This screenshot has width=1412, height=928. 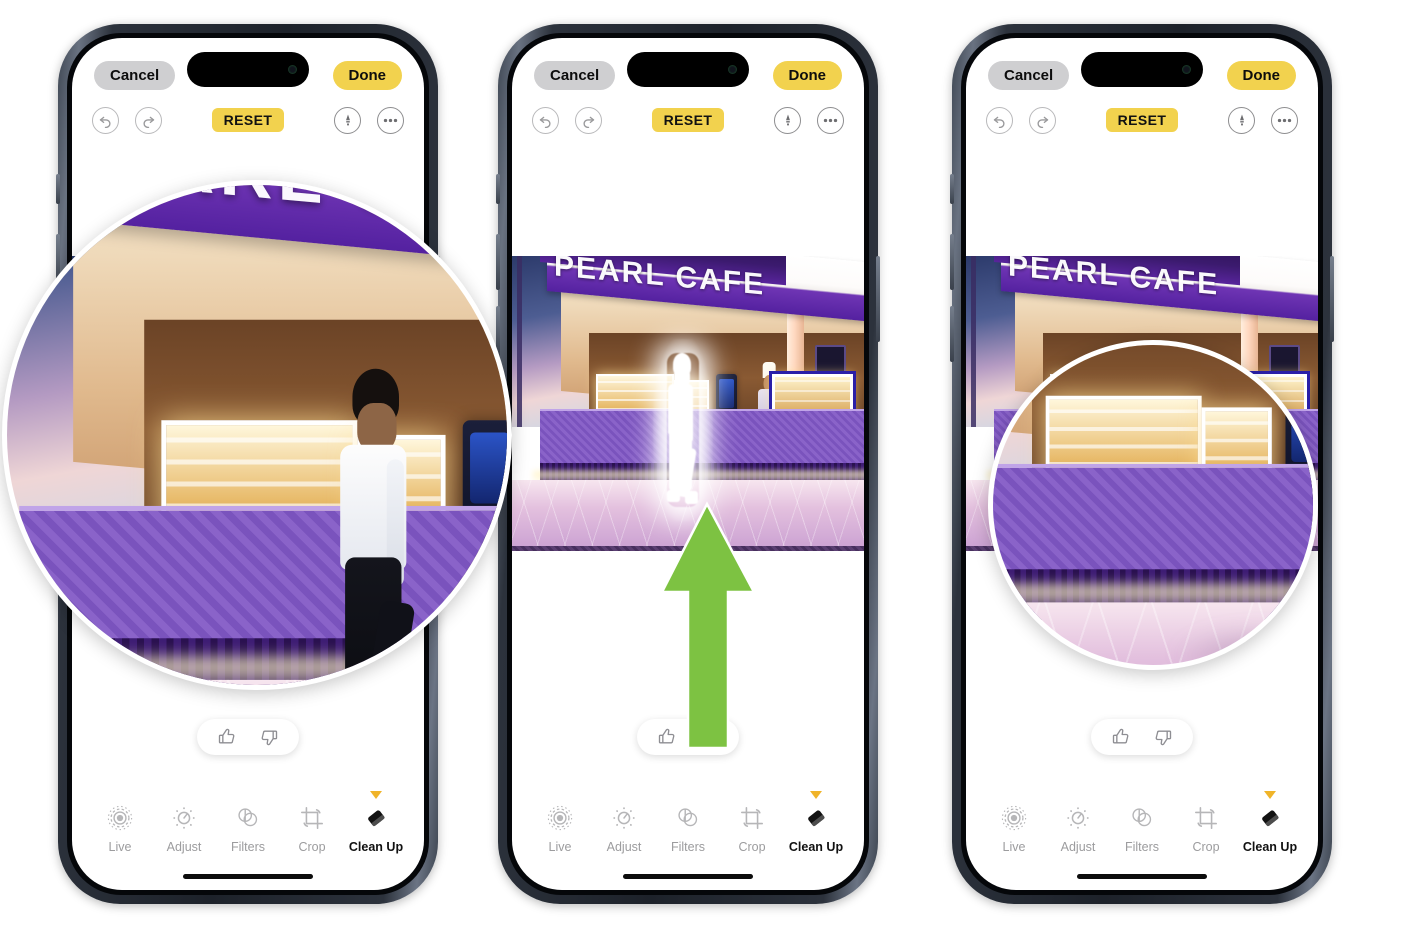 I want to click on photo-image-zoomed: PEARL CAFE, so click(x=1153, y=505).